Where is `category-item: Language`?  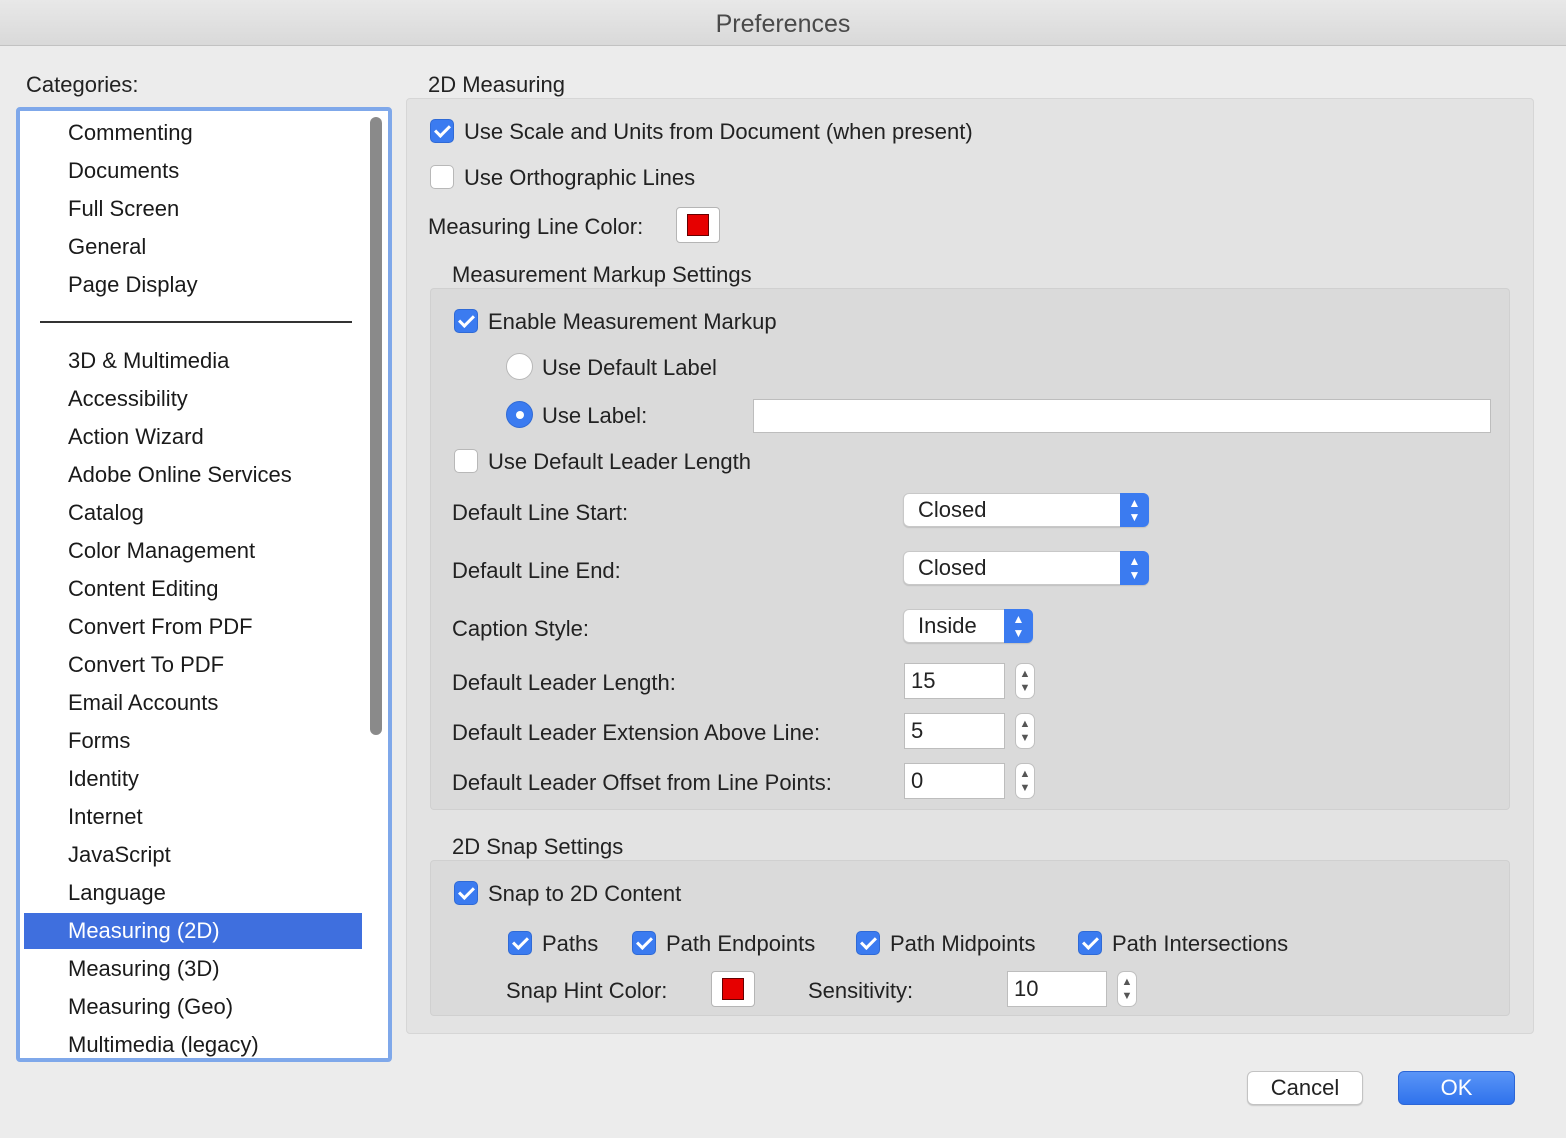 category-item: Language is located at coordinates (193, 893).